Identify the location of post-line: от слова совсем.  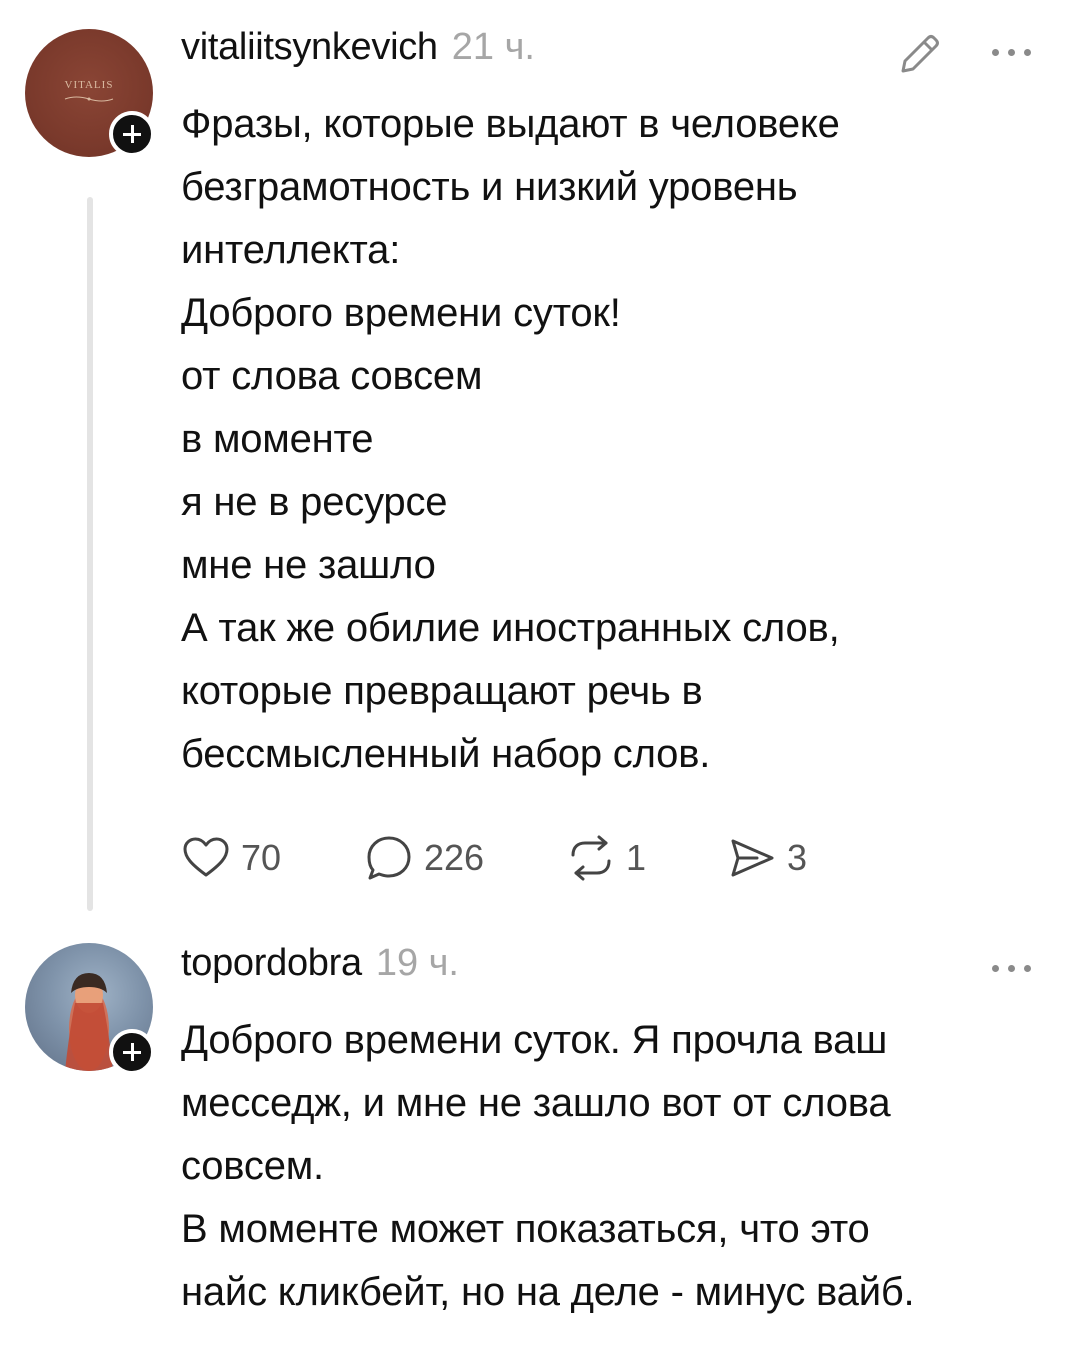
(332, 376).